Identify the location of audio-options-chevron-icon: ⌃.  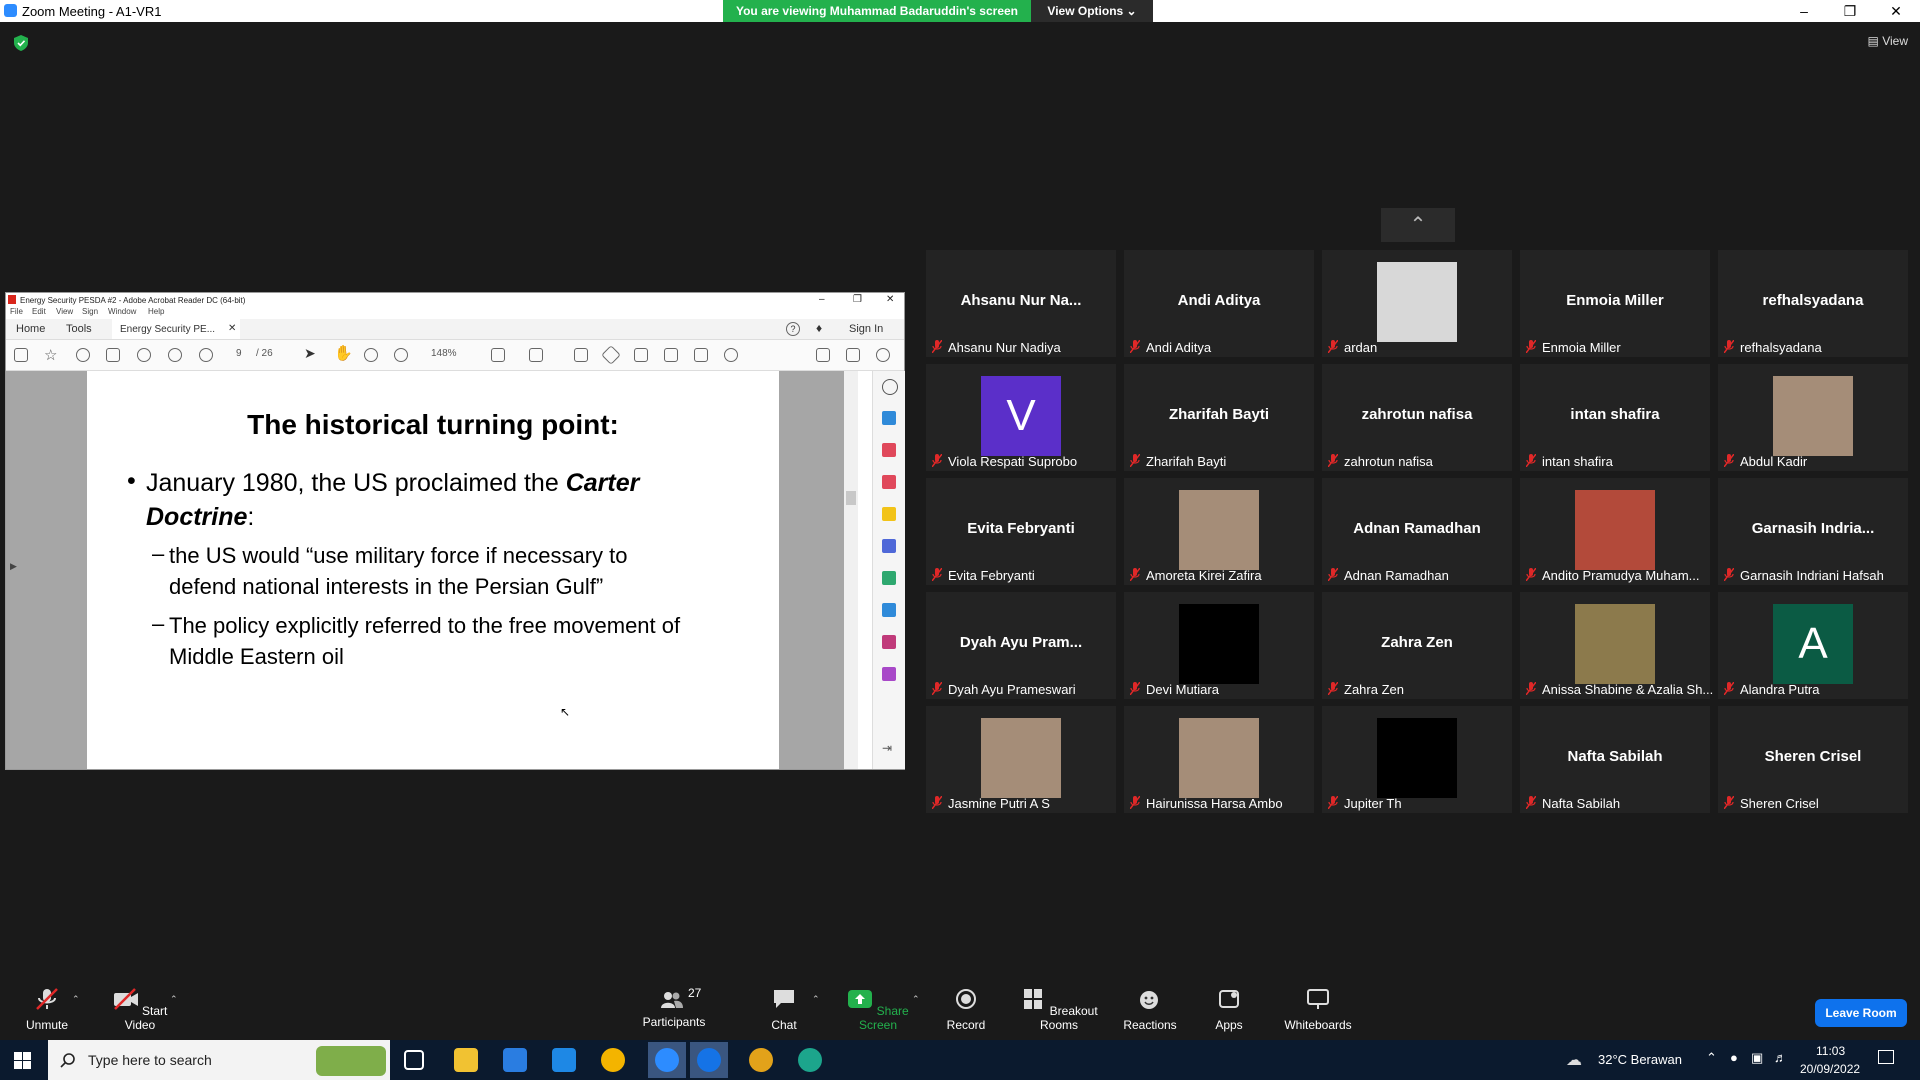
(76, 999).